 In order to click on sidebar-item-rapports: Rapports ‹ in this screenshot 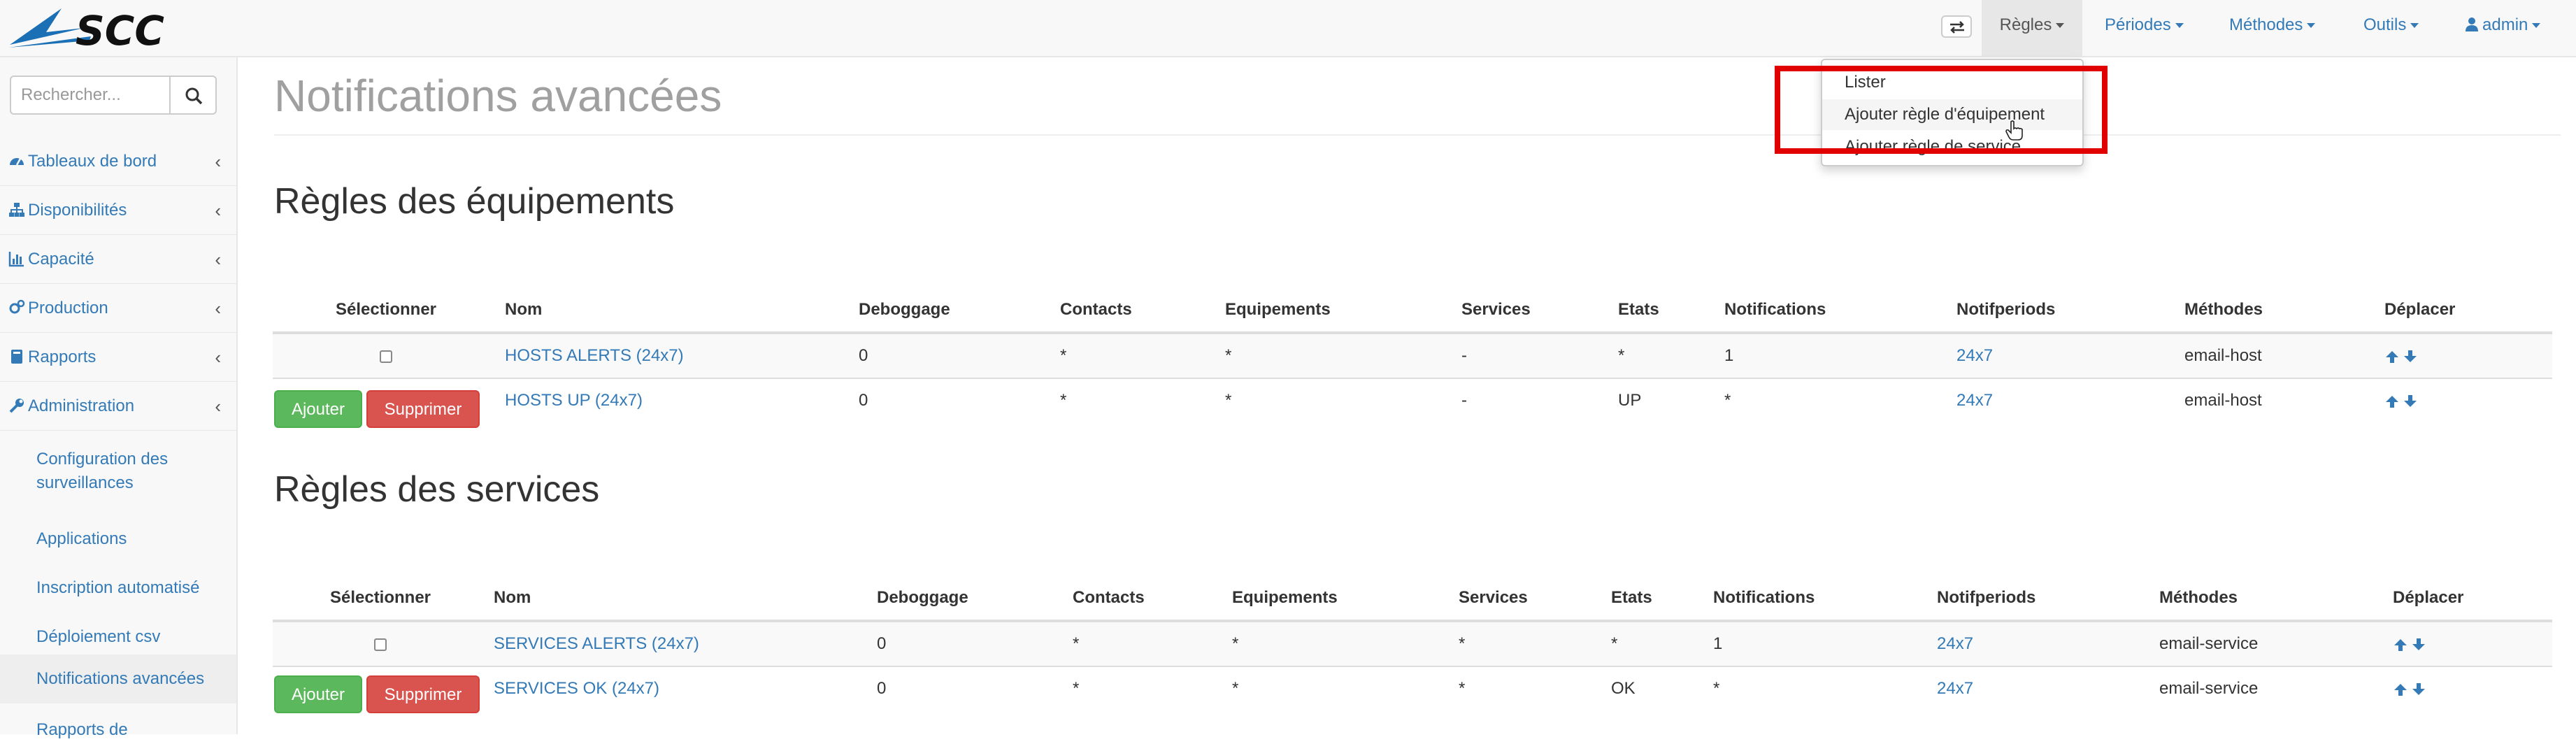, I will do `click(118, 358)`.